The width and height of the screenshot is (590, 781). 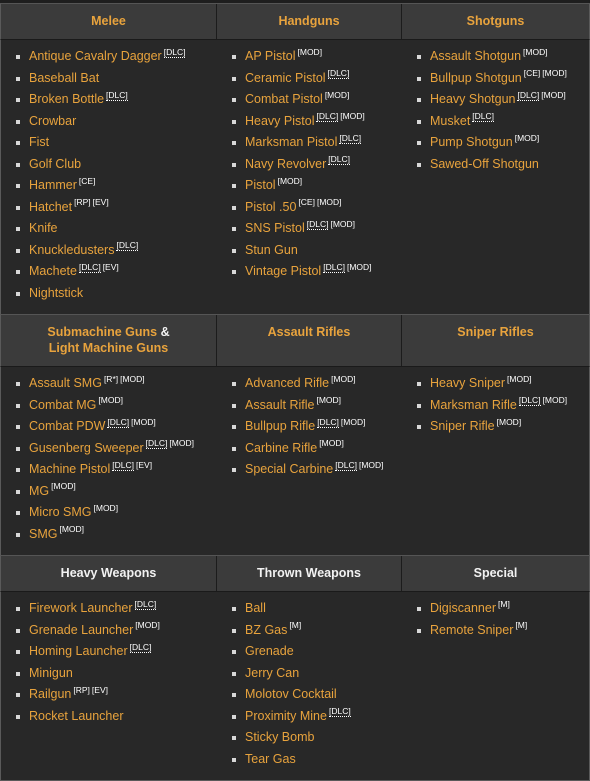 I want to click on weapon-link: Vintage Pistol, so click(x=283, y=271).